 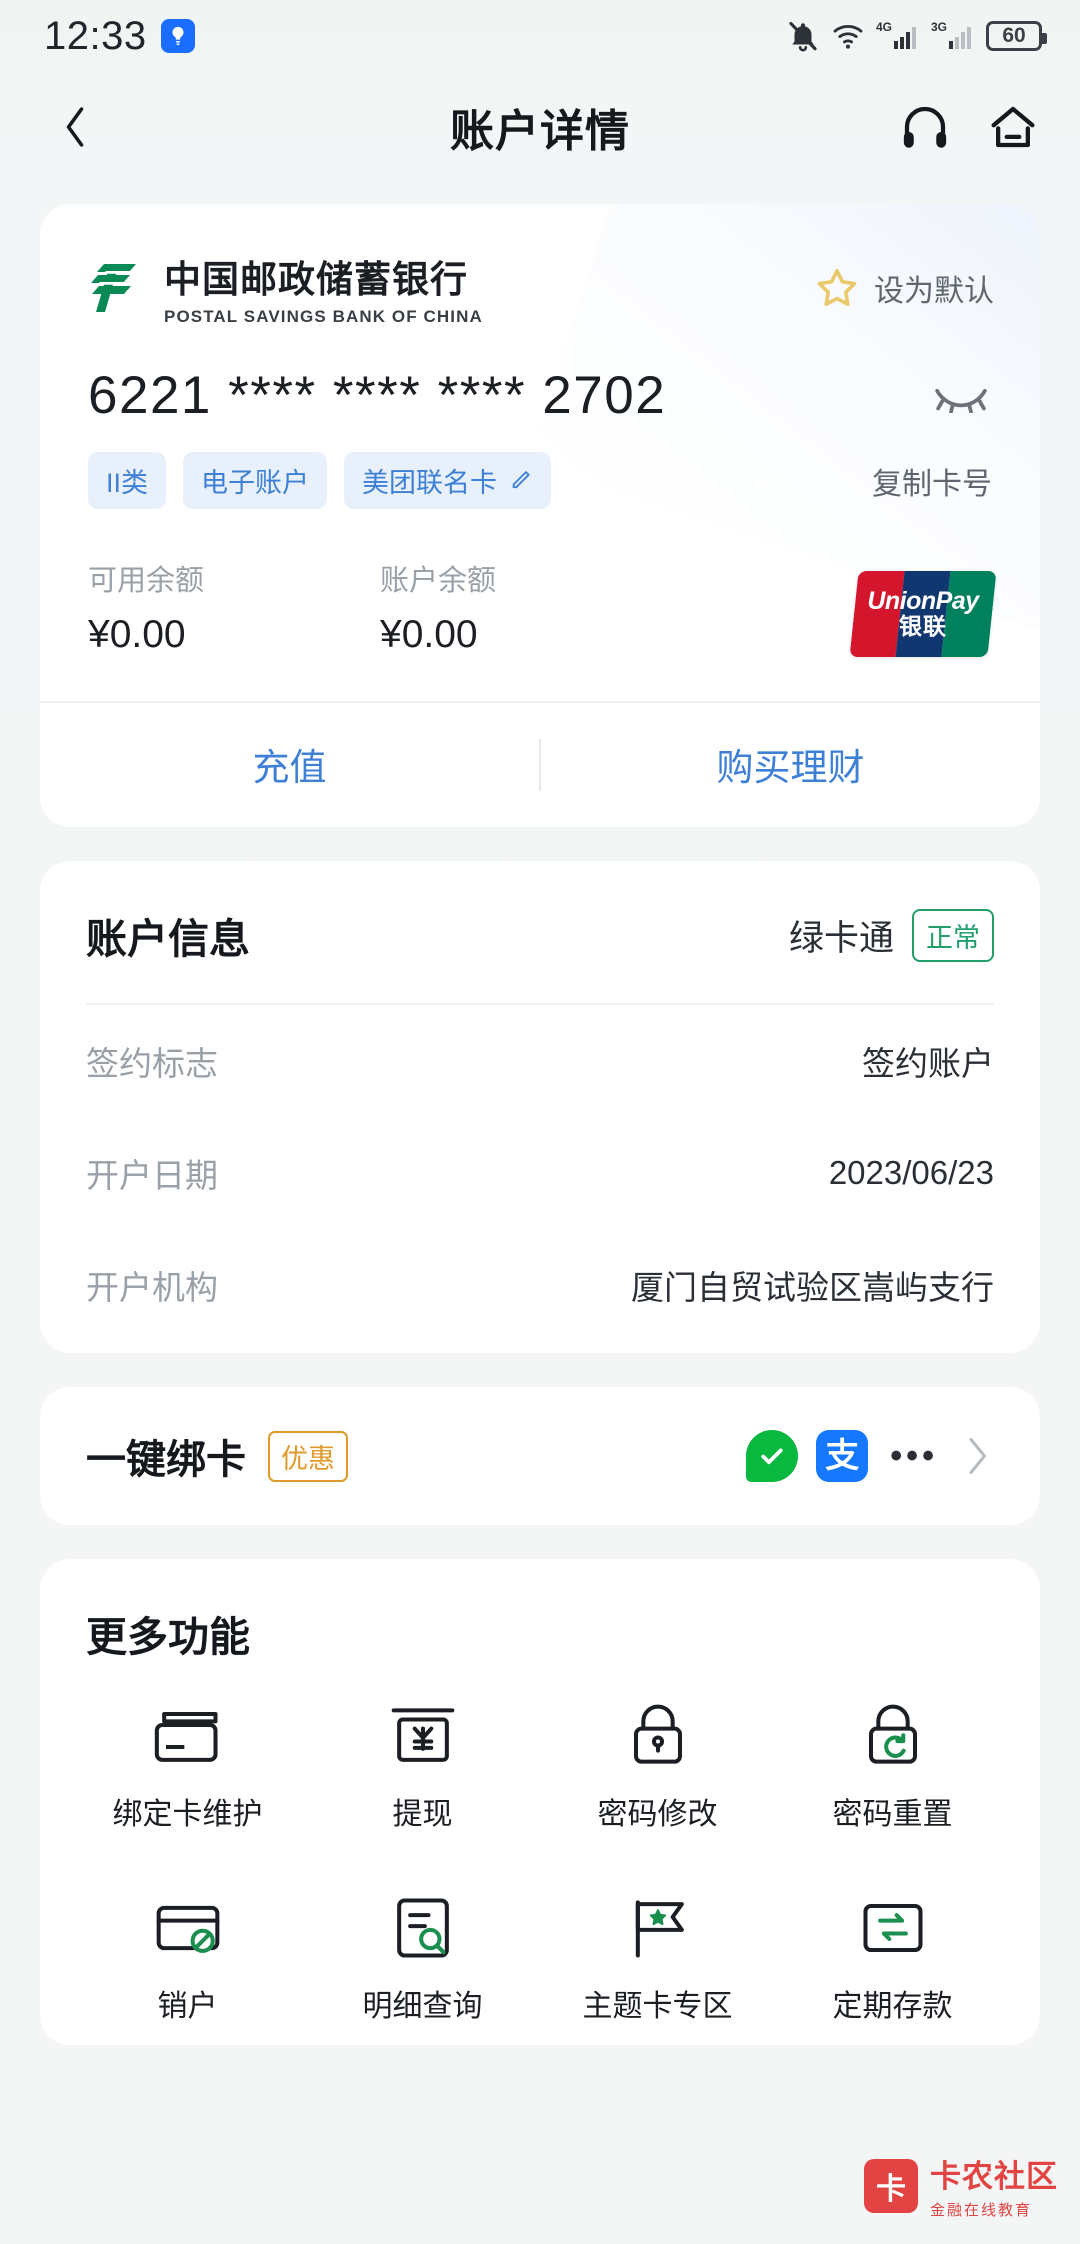 What do you see at coordinates (892, 1928) in the screenshot?
I see `deposit-icon` at bounding box center [892, 1928].